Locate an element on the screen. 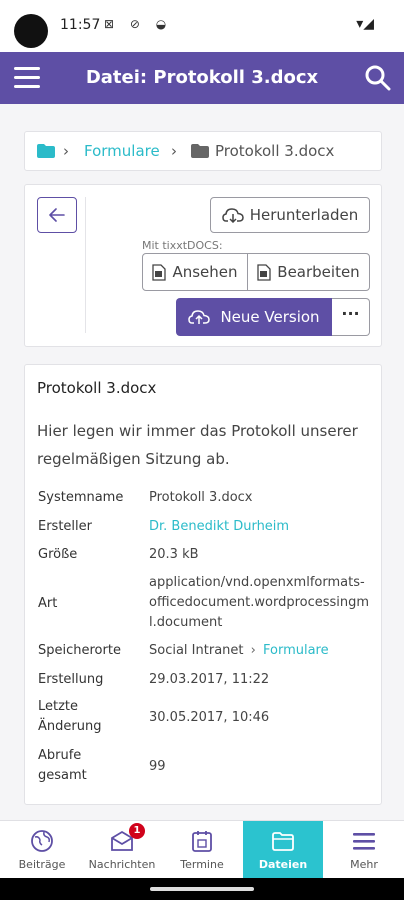 This screenshot has width=404, height=900. nav-item-nachrichten: 1 Nachrichten is located at coordinates (122, 850).